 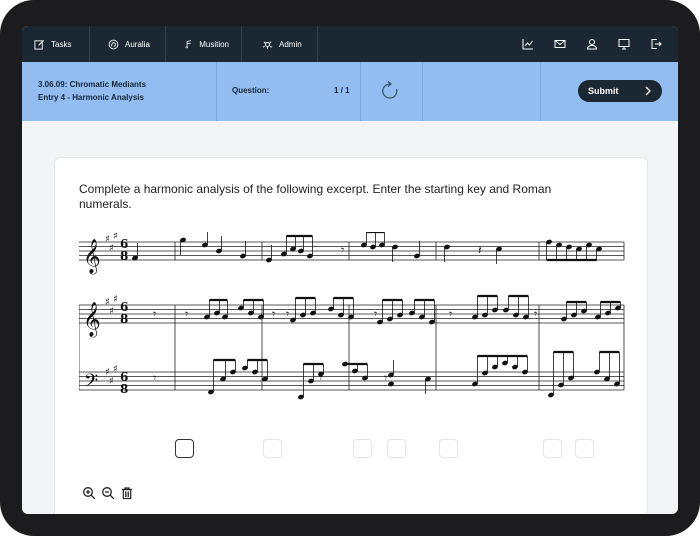 I want to click on mail-button, so click(x=560, y=44).